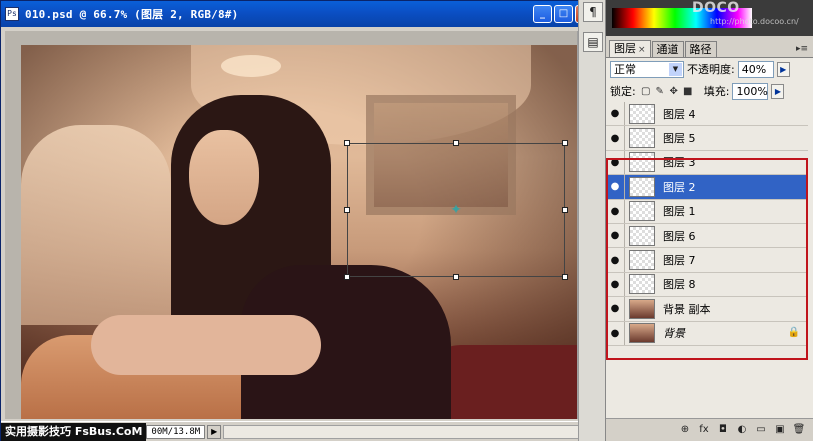  I want to click on opacity-slider-button: ▶, so click(783, 69).